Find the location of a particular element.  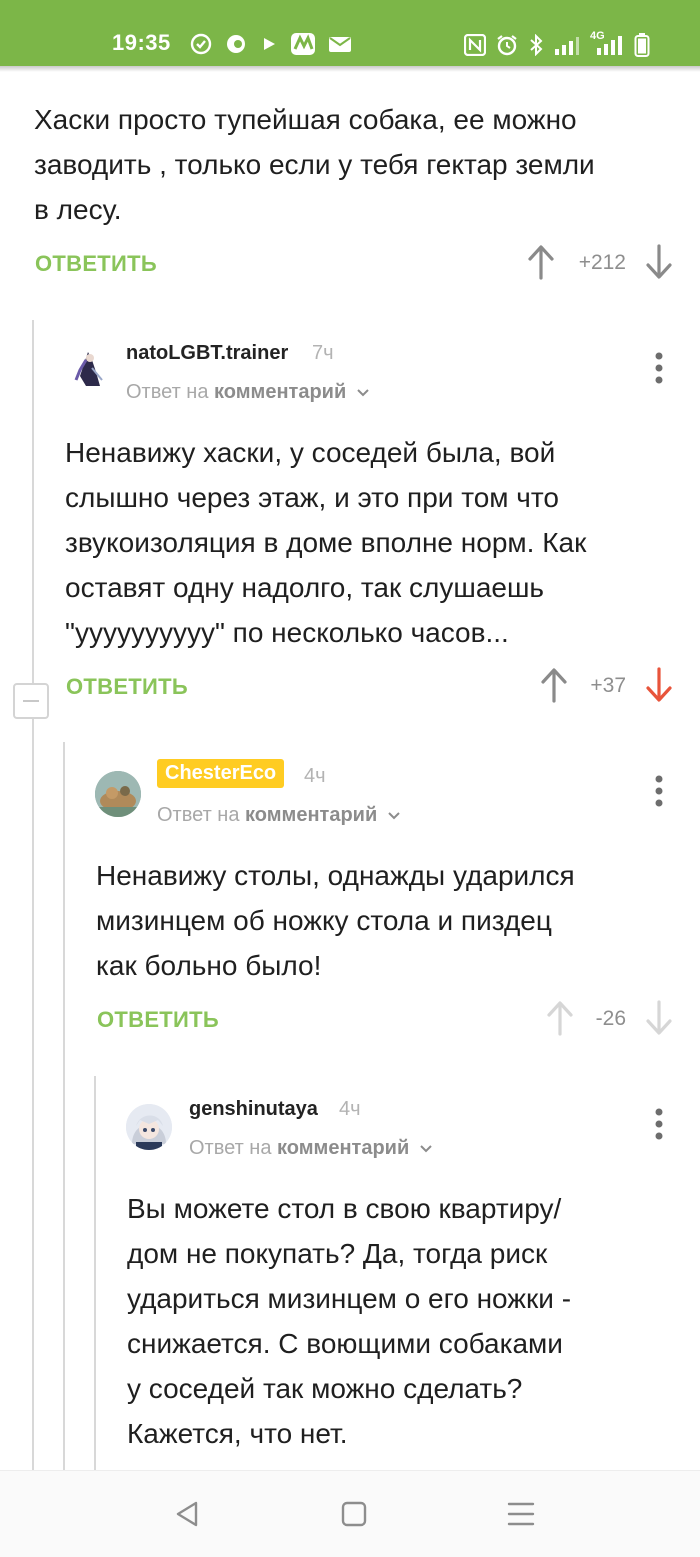

status-right-icons: 4G is located at coordinates (557, 44).